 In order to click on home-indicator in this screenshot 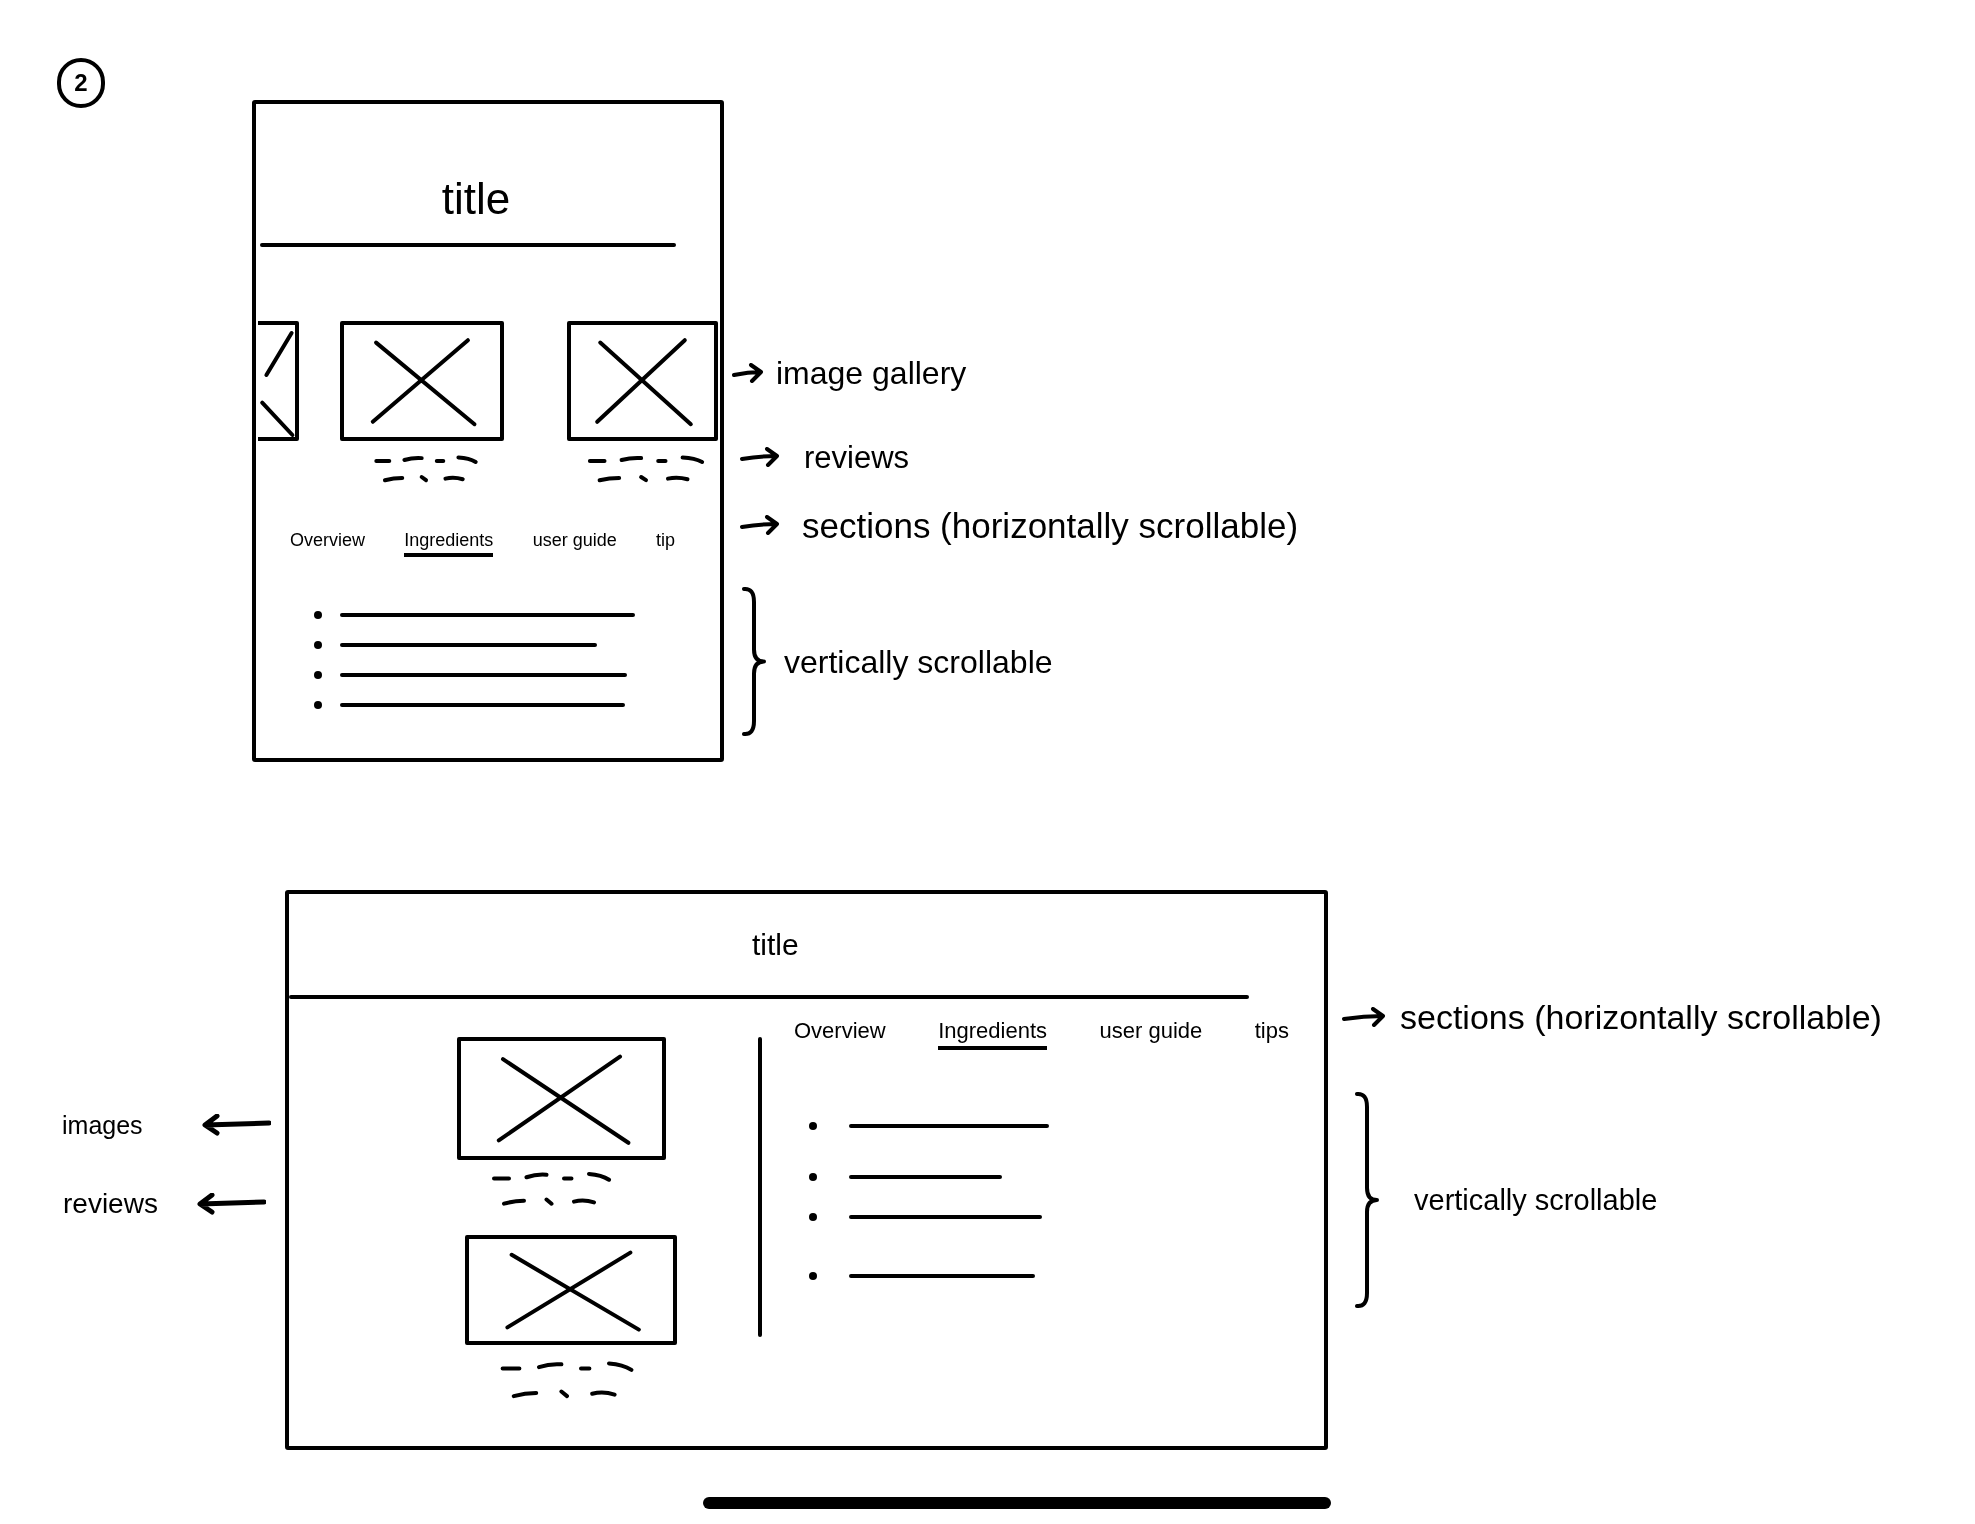, I will do `click(1017, 1503)`.